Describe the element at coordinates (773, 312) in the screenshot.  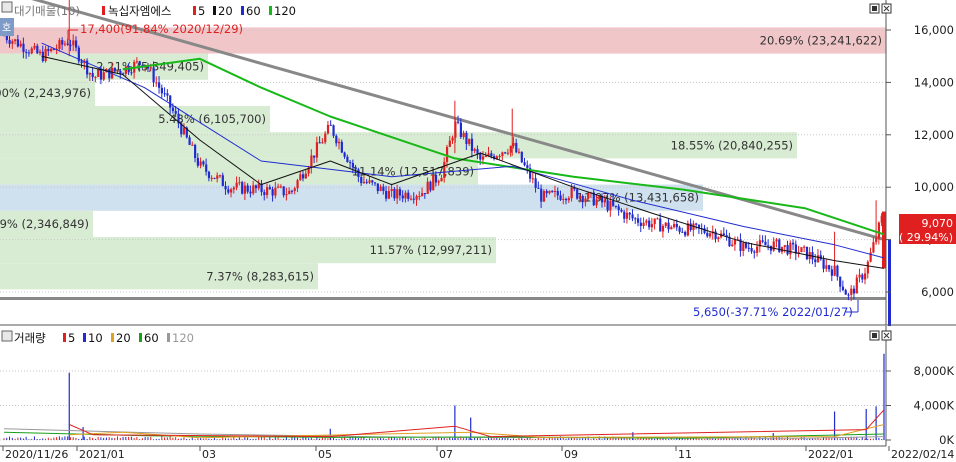
I see `svg-text: 5,650(-37.71% 2022/01/27)` at that location.